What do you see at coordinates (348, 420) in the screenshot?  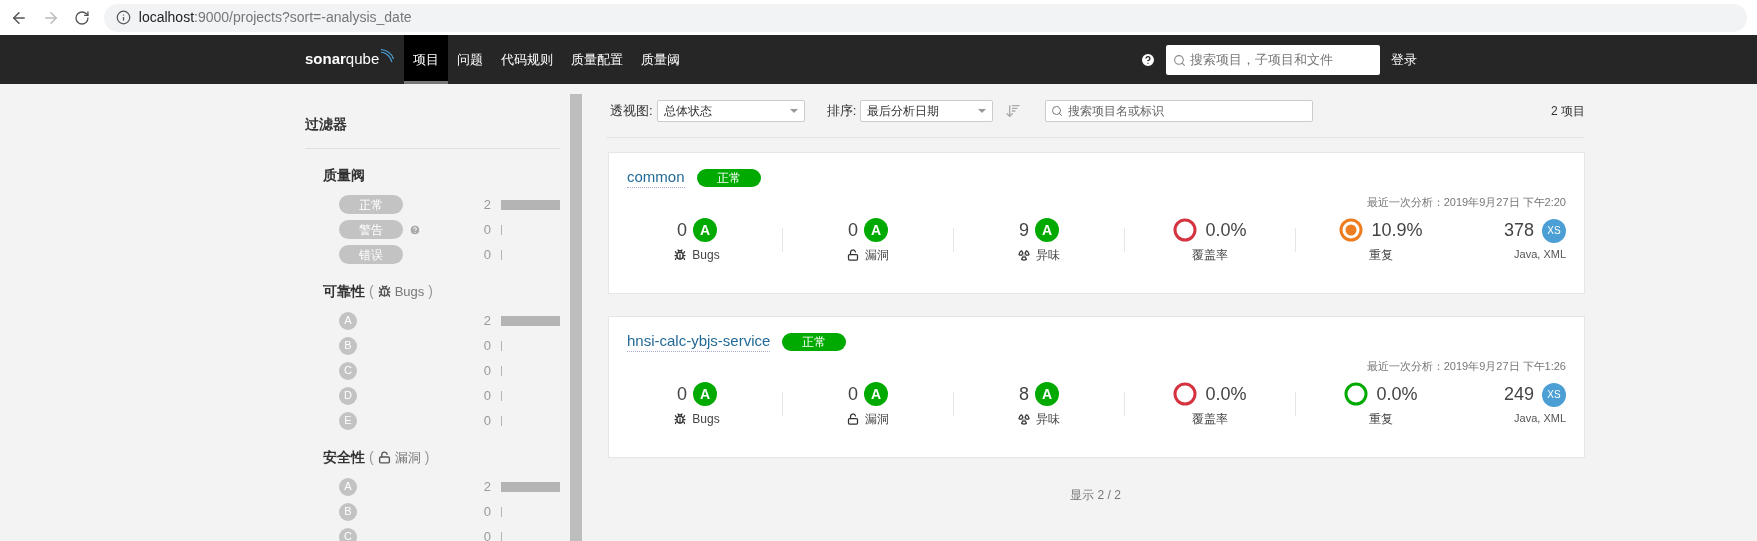 I see `rating-badge: E` at bounding box center [348, 420].